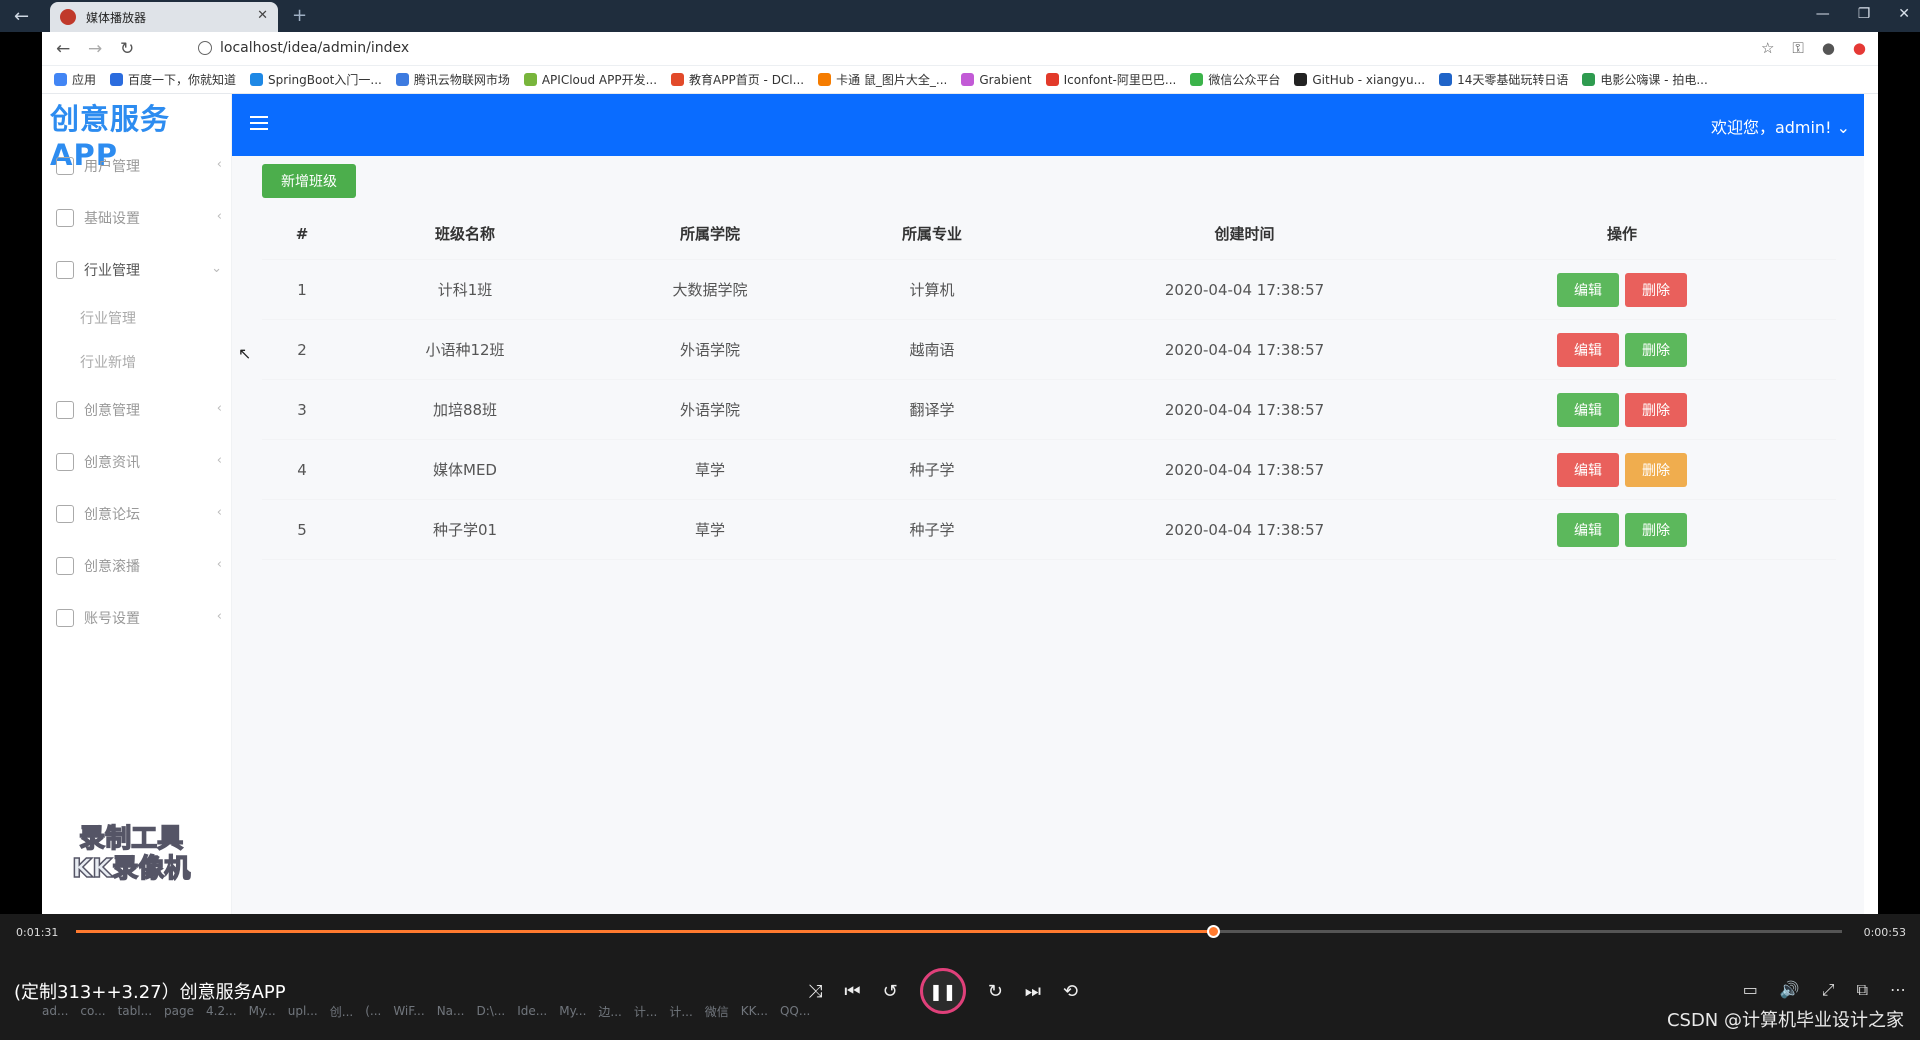 This screenshot has height=1040, width=1920. Describe the element at coordinates (112, 167) in the screenshot. I see `sidebar-item-label: 用户管理` at that location.